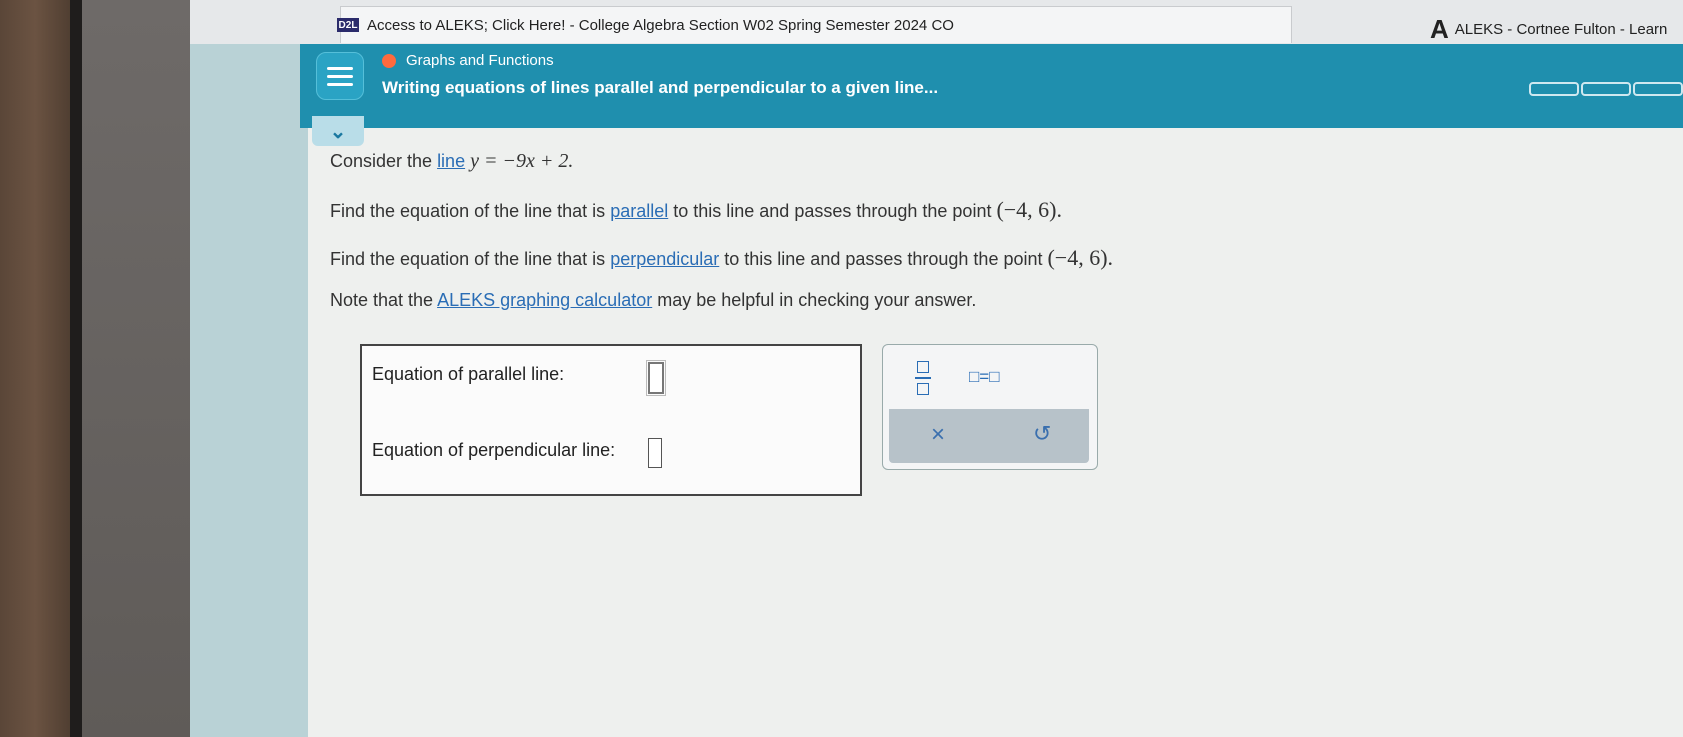  I want to click on monitor-bezel, so click(39, 368).